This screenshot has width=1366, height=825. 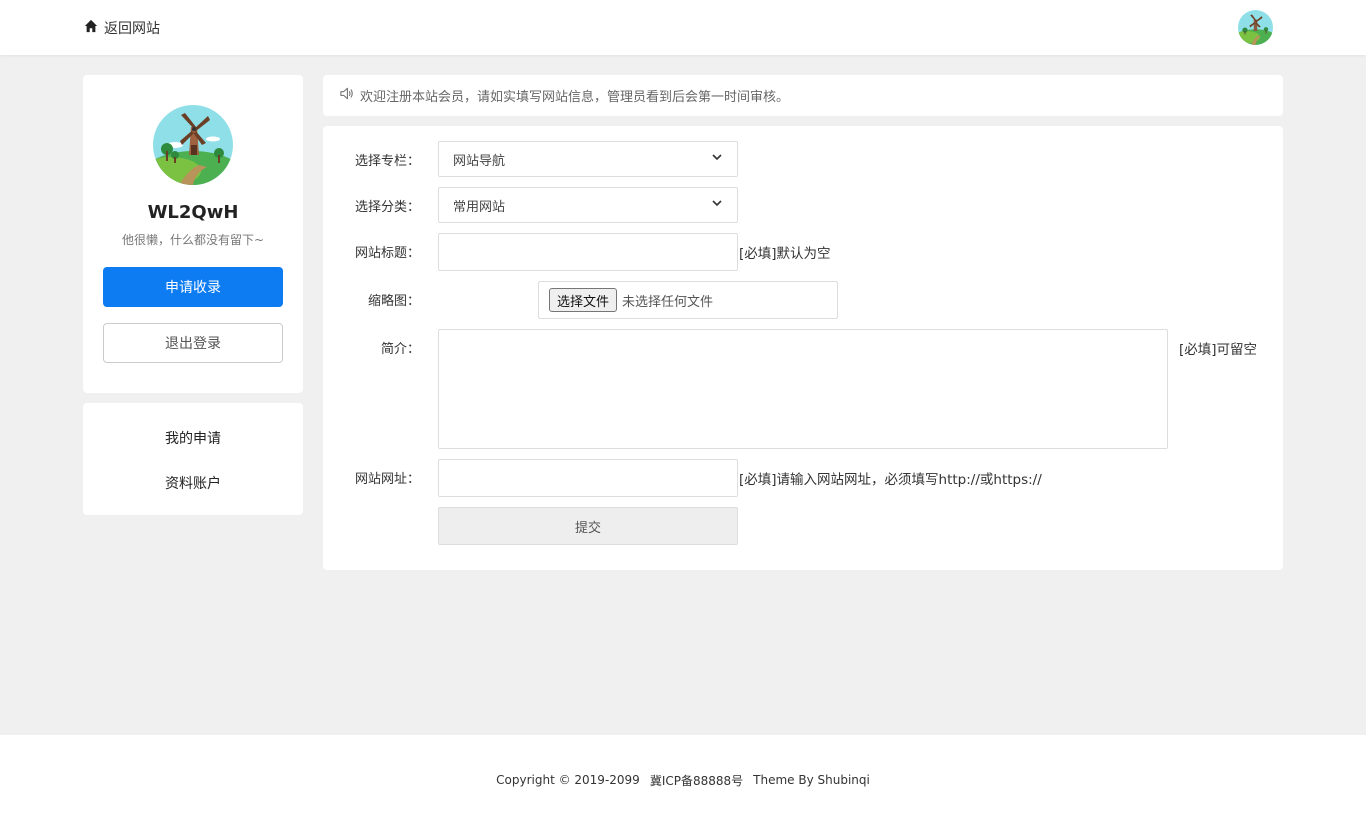 What do you see at coordinates (588, 205) in the screenshot?
I see `category-select: 常用网站` at bounding box center [588, 205].